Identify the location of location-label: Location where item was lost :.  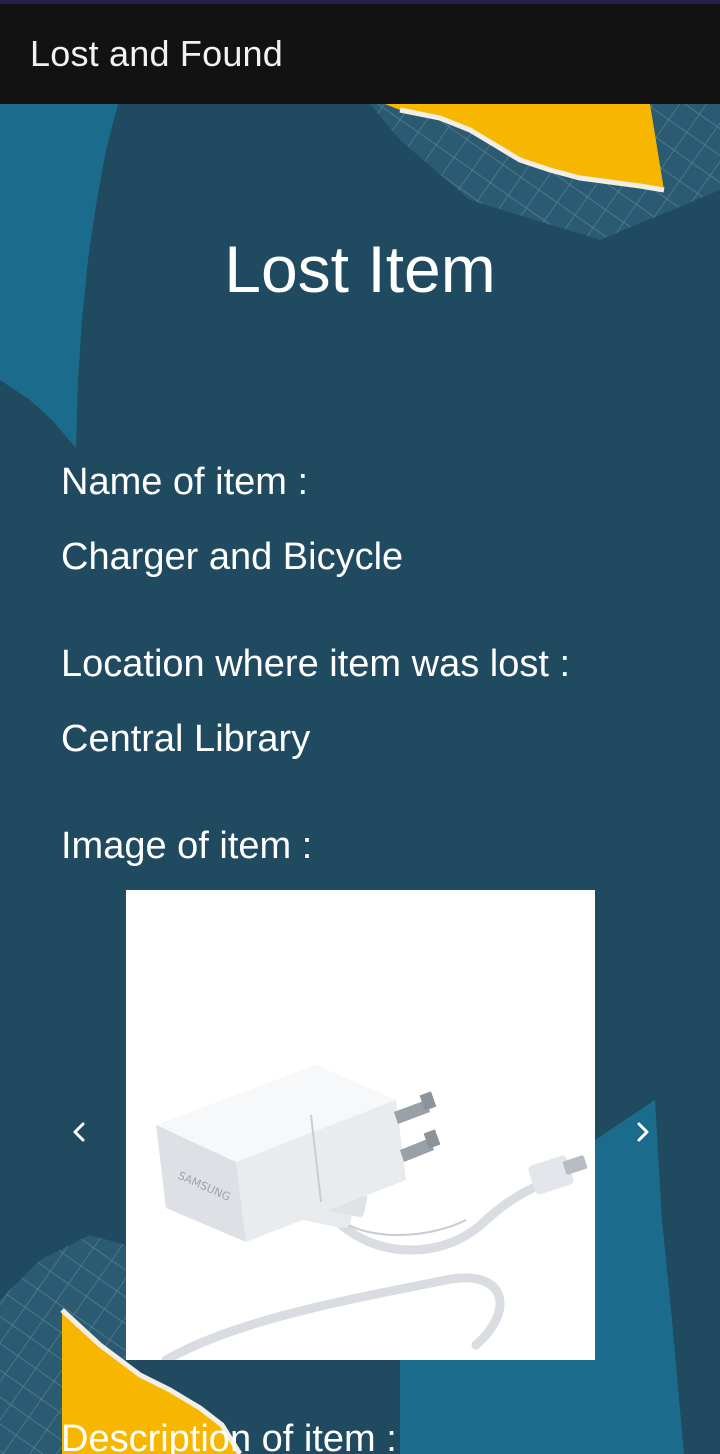
(316, 664).